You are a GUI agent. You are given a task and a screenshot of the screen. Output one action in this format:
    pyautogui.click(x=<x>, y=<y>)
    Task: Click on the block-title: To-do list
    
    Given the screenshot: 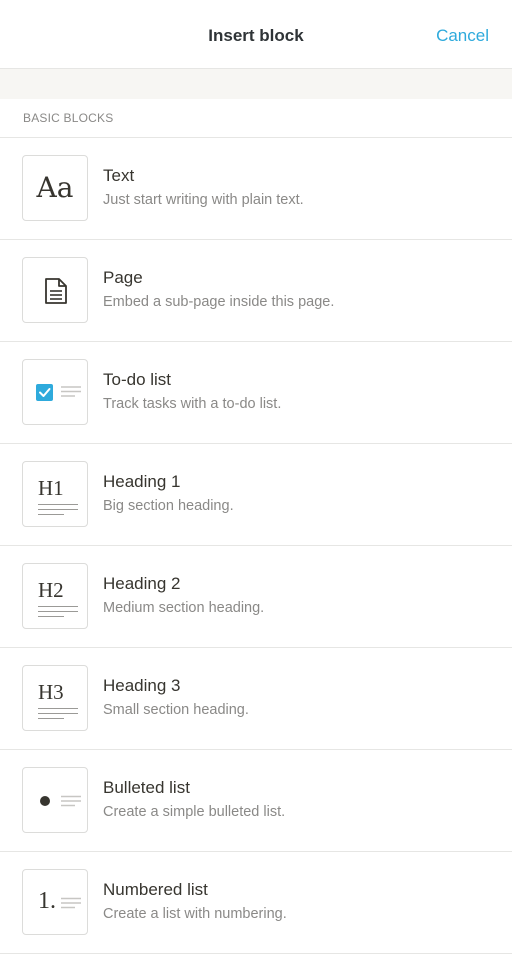 What is the action you would take?
    pyautogui.click(x=137, y=379)
    